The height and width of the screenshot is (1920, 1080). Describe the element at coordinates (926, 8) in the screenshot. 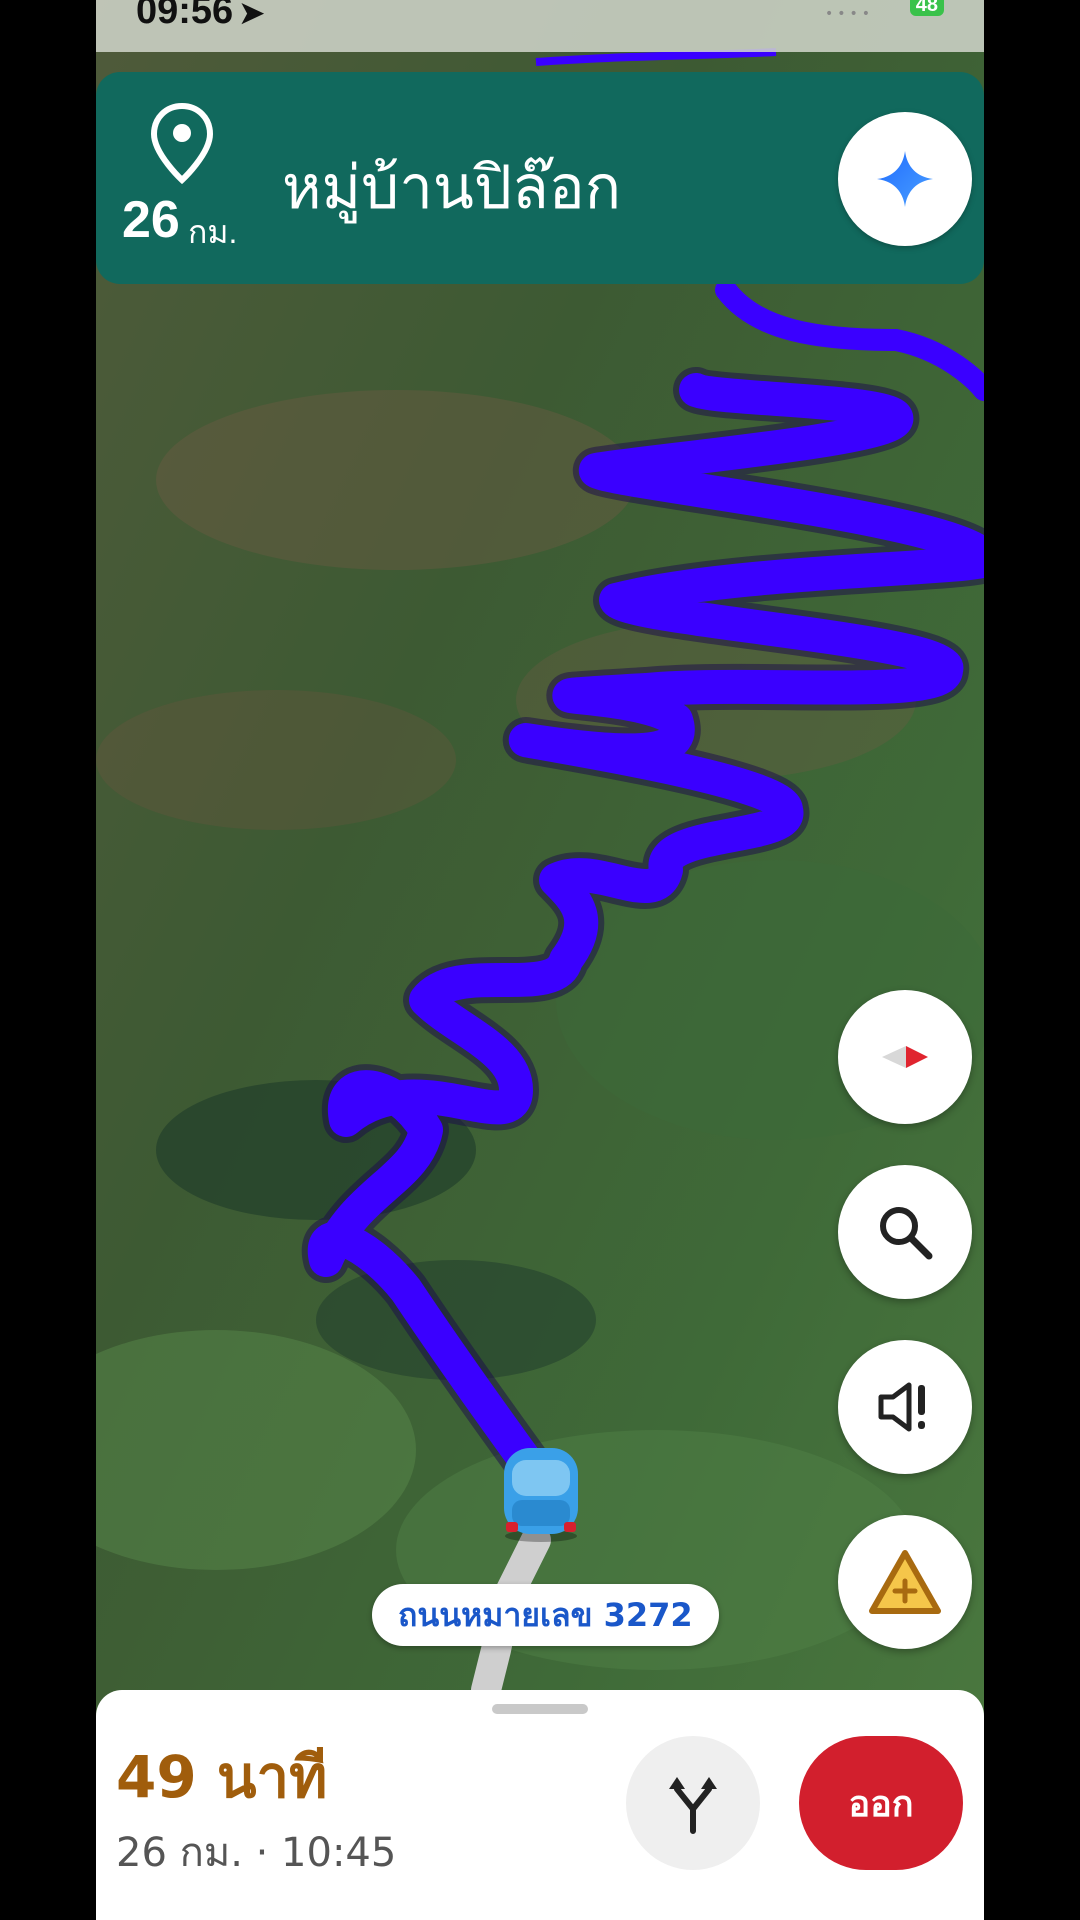

I see `battery-indicator: 48` at that location.